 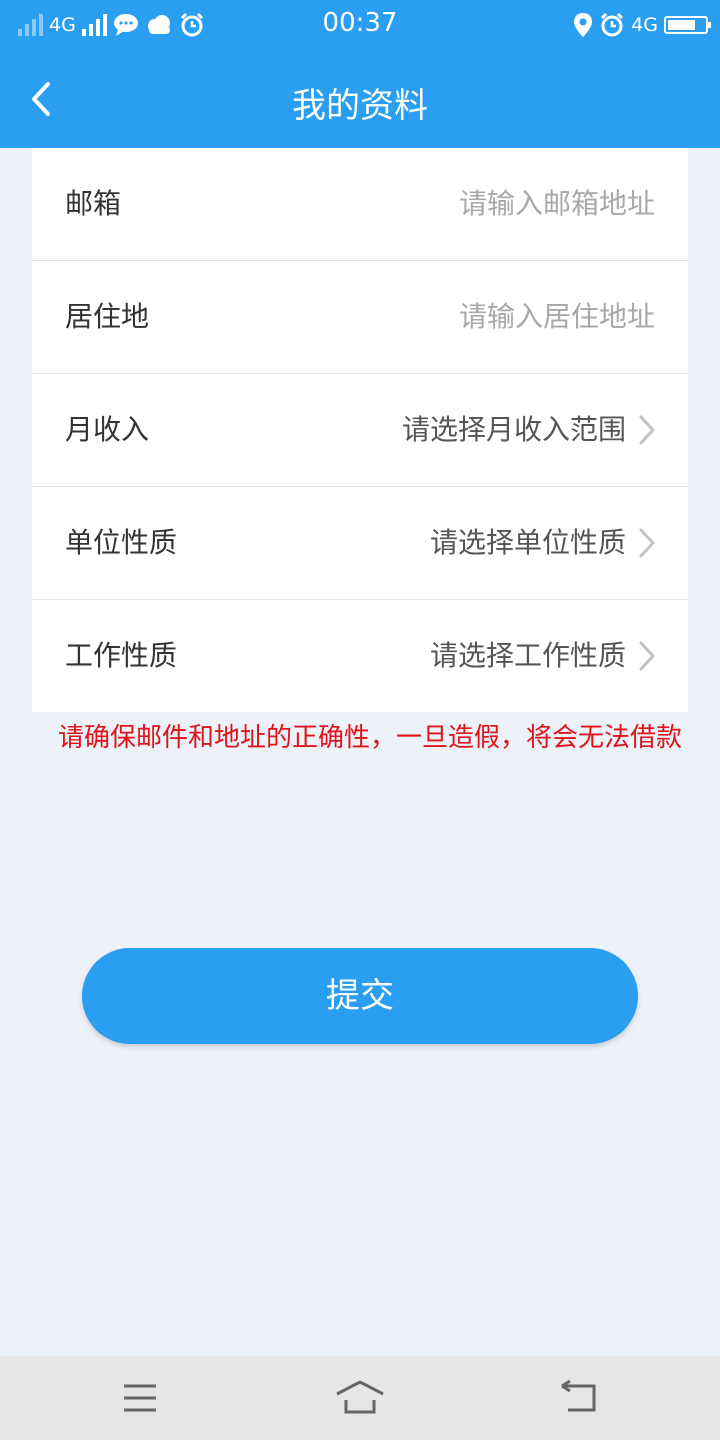 I want to click on alarm-icon-right, so click(x=612, y=24).